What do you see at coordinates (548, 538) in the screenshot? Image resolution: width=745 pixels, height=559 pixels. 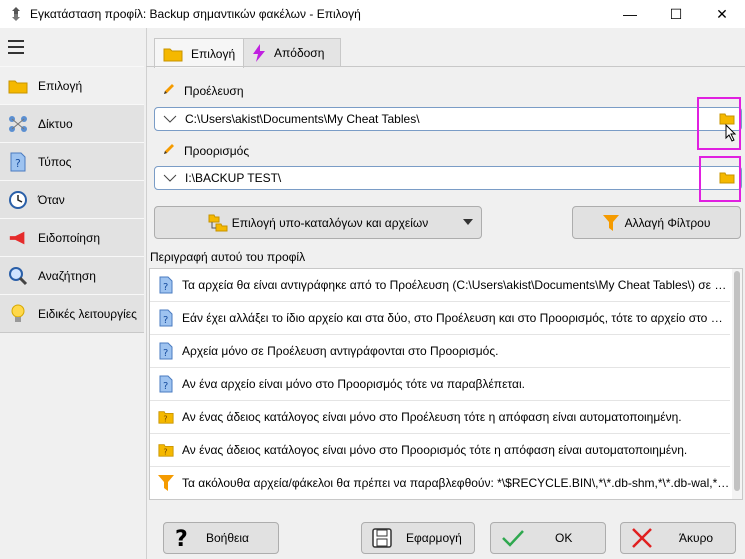 I see `ok-button: OK` at bounding box center [548, 538].